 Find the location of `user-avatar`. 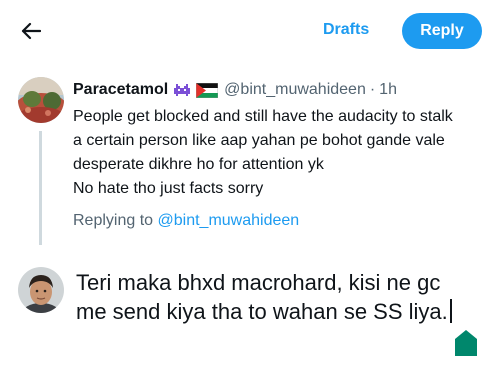

user-avatar is located at coordinates (41, 290).